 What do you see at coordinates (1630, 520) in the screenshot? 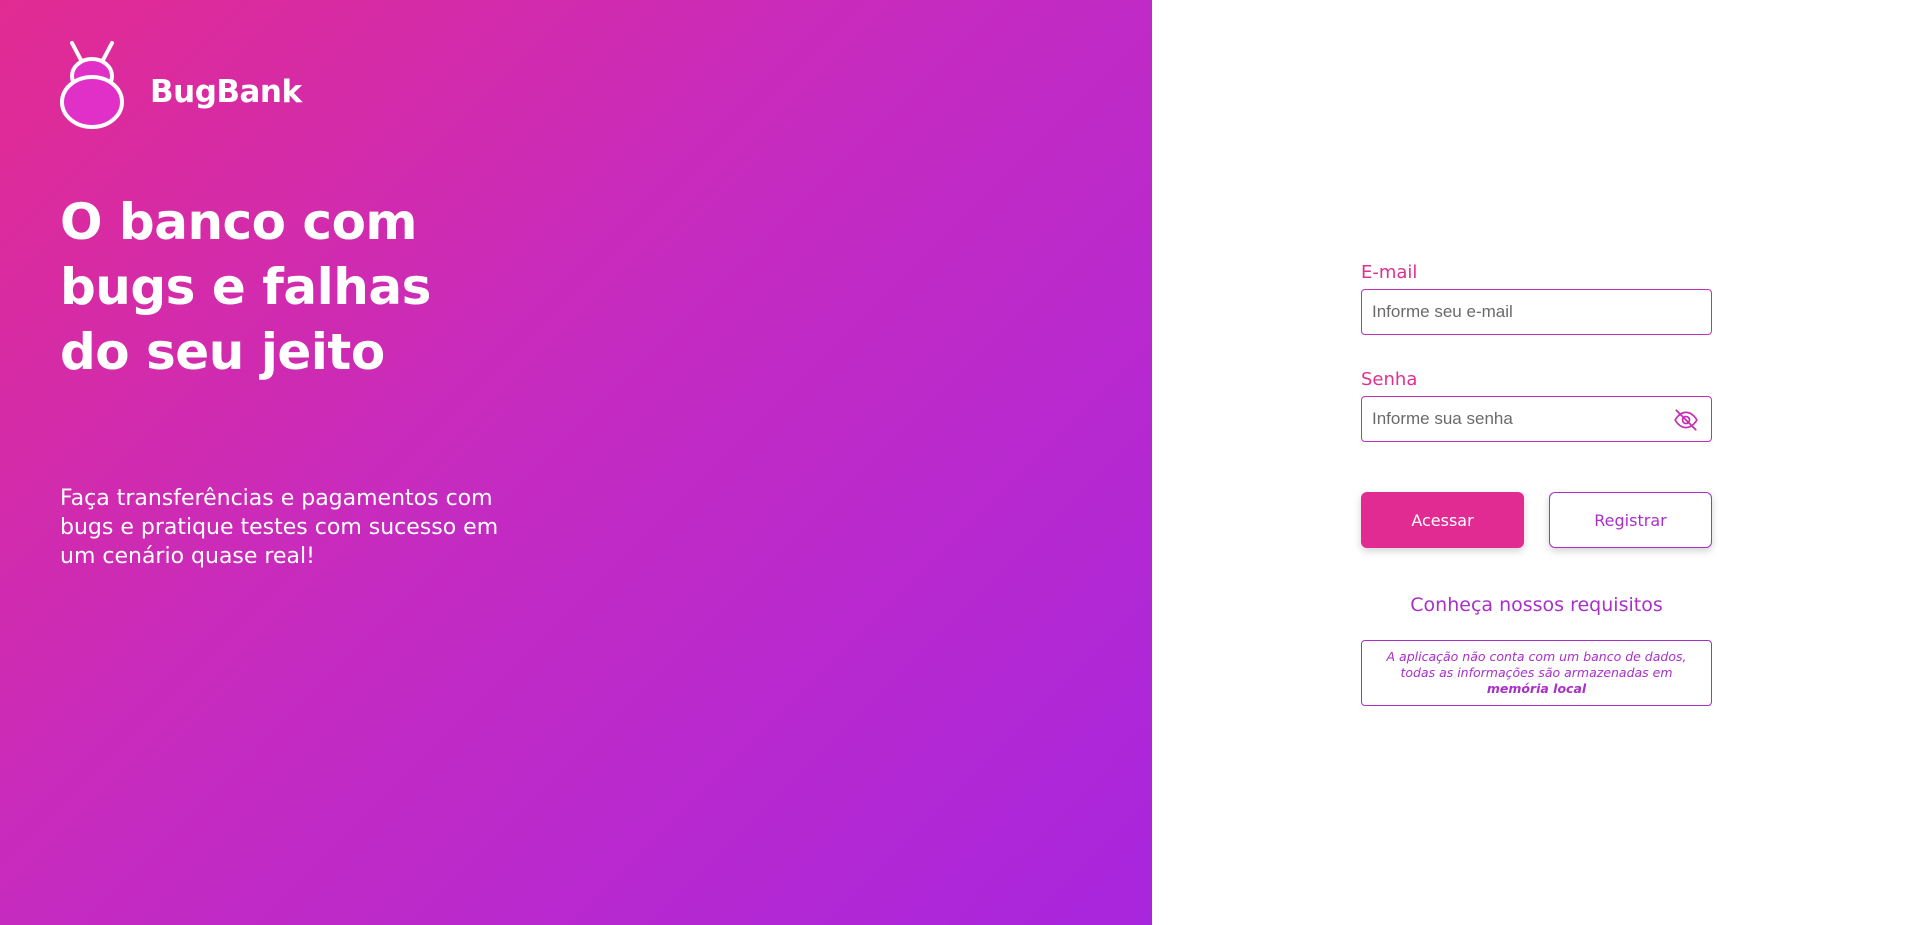
I see `register-button: Registrar` at bounding box center [1630, 520].